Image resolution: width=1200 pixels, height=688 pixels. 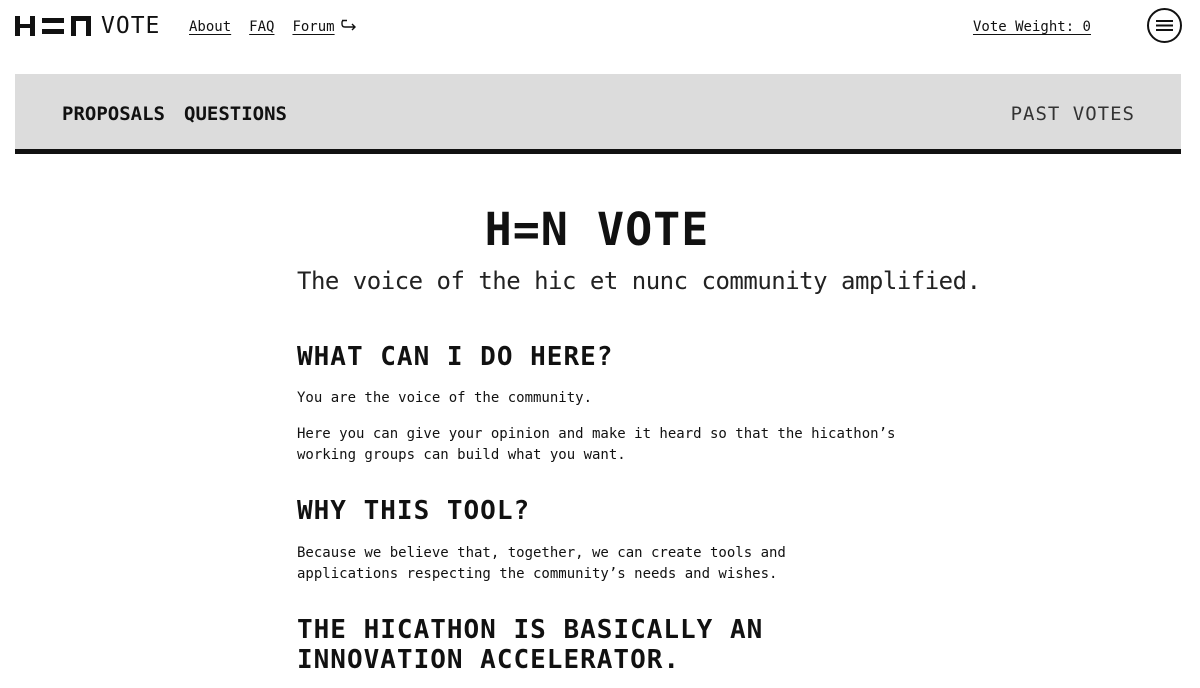 What do you see at coordinates (131, 26) in the screenshot?
I see `logo-text: VOTE` at bounding box center [131, 26].